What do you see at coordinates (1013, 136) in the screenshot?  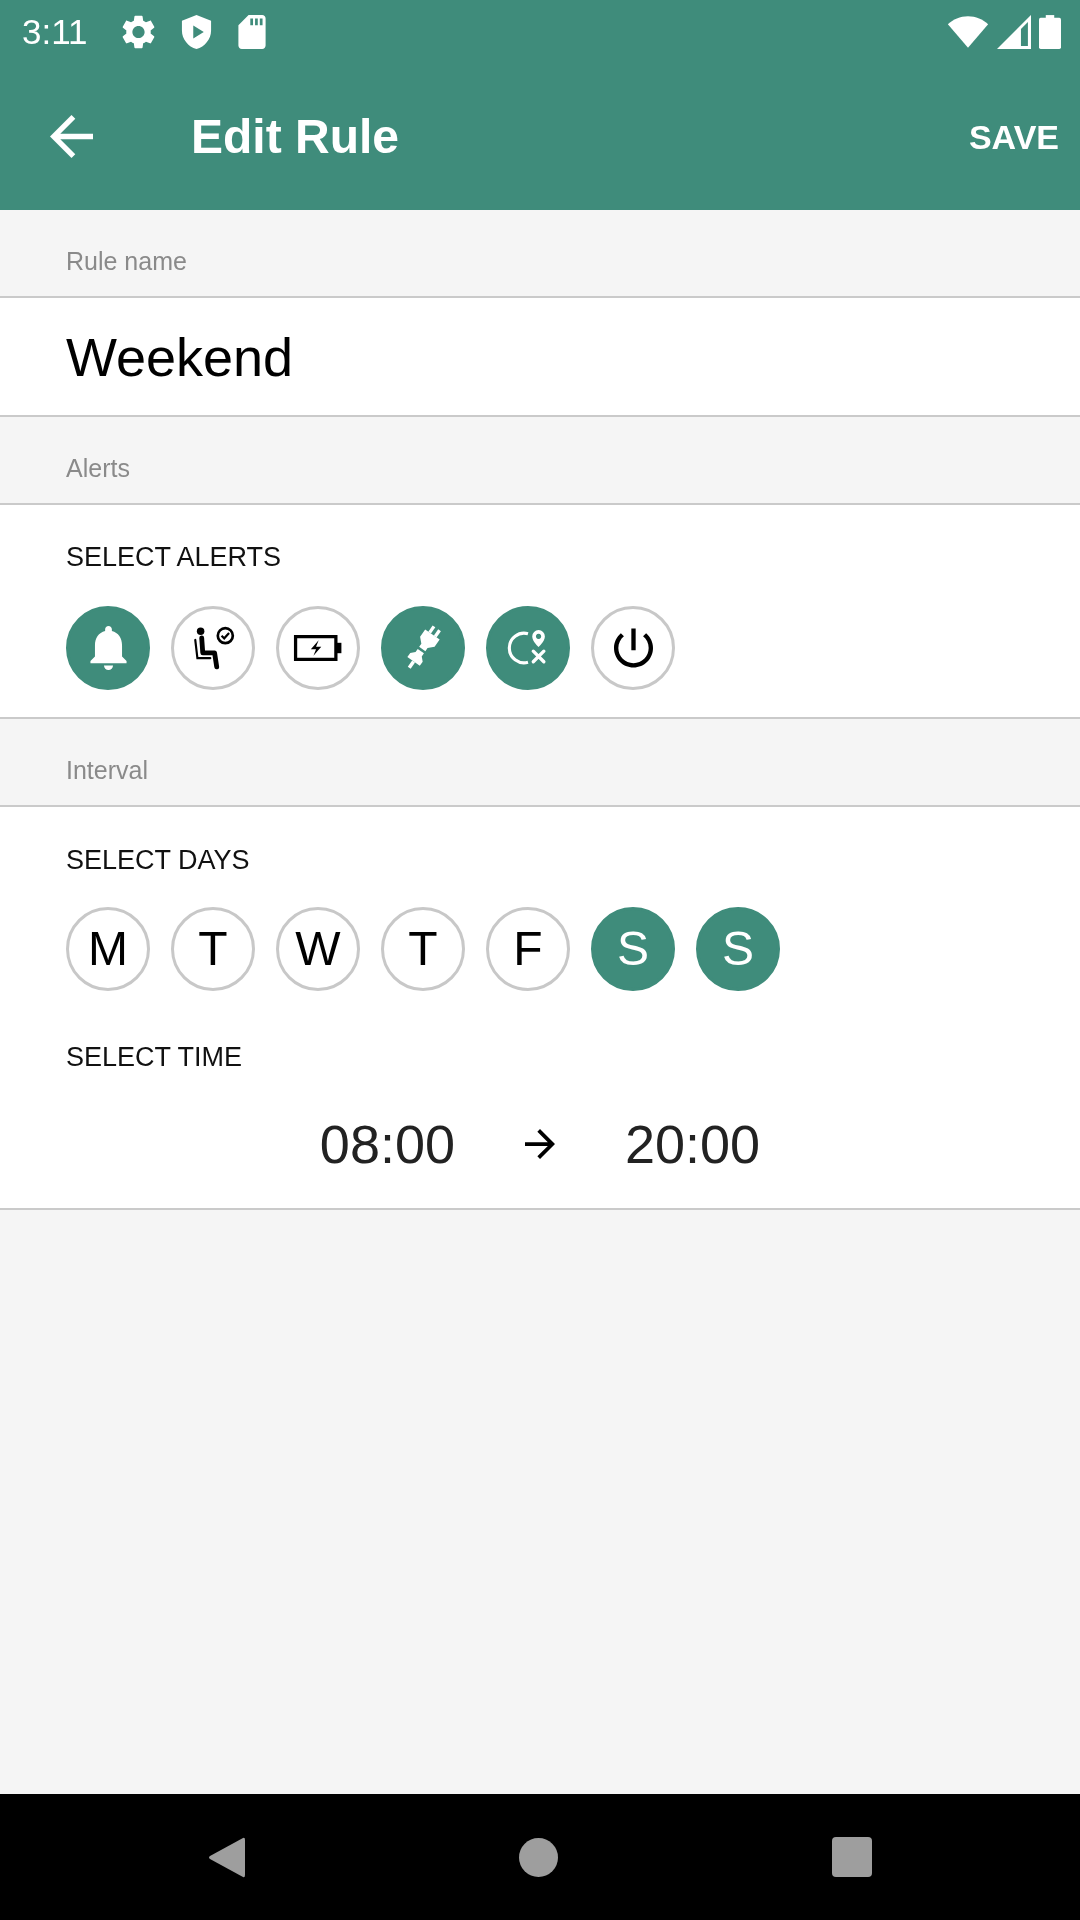 I see `save-button: SAVE` at bounding box center [1013, 136].